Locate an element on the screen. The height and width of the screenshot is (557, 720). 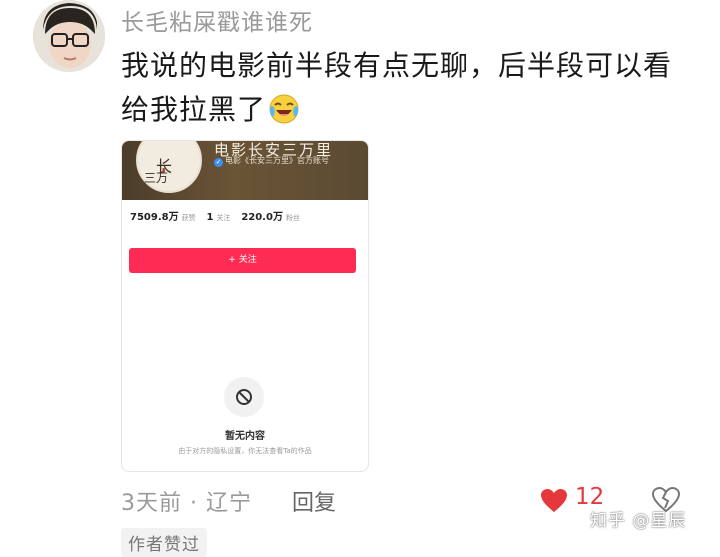
poster-avatar: 长 三万 ▮ is located at coordinates (169, 167).